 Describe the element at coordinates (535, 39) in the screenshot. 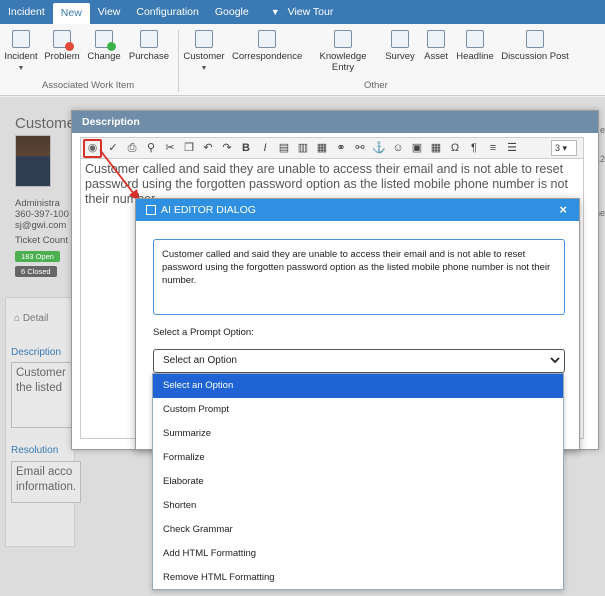

I see `discussion-post-icon` at that location.